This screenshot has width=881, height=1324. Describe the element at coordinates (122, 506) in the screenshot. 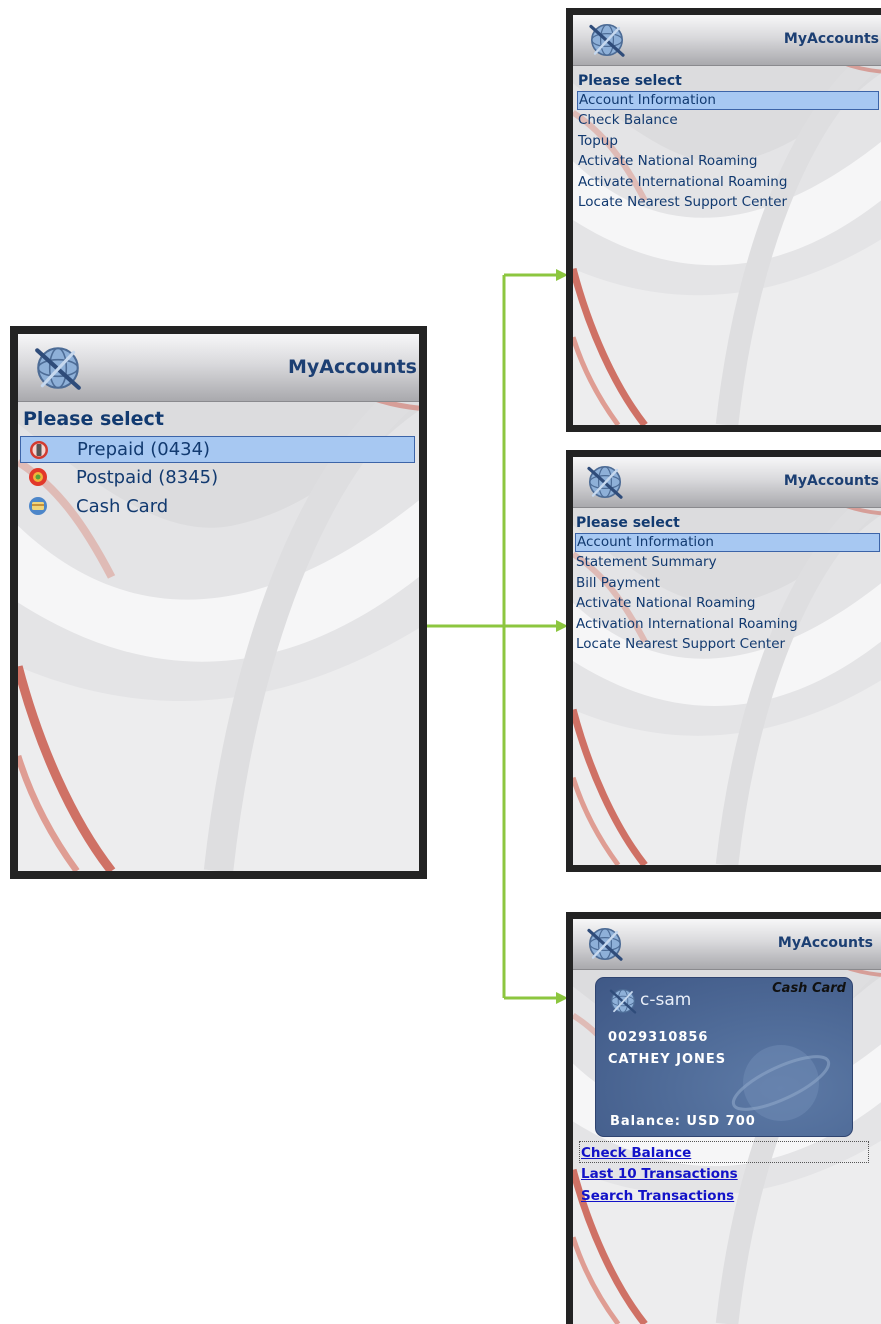

I see `menu-item-label: Cash Card` at that location.